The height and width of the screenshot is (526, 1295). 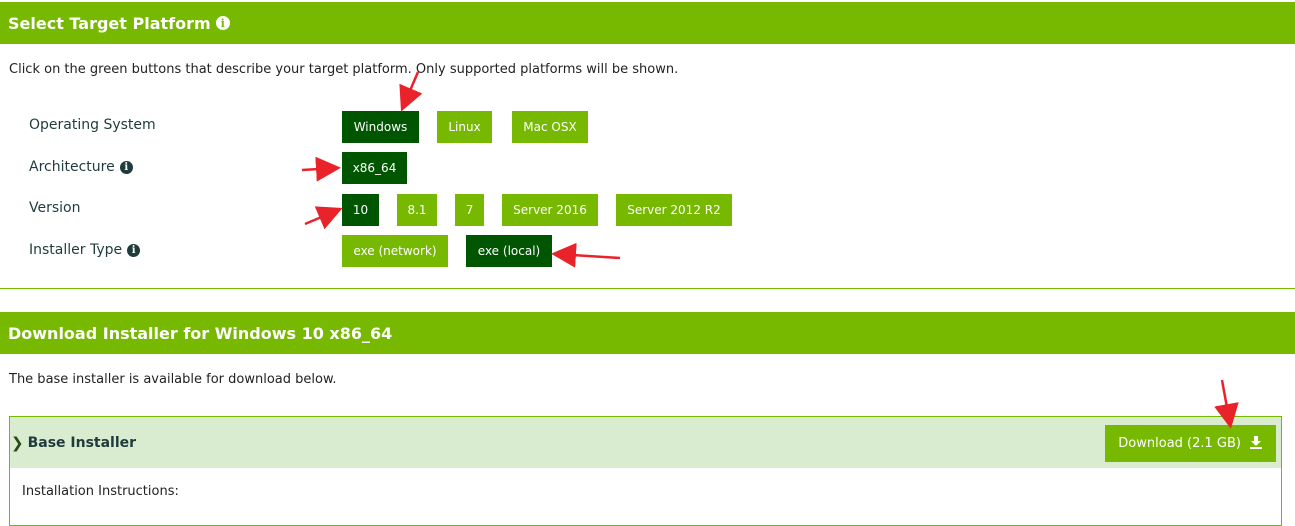 What do you see at coordinates (647, 23) in the screenshot?
I see `section-header-target-platform: Select Target Platform i` at bounding box center [647, 23].